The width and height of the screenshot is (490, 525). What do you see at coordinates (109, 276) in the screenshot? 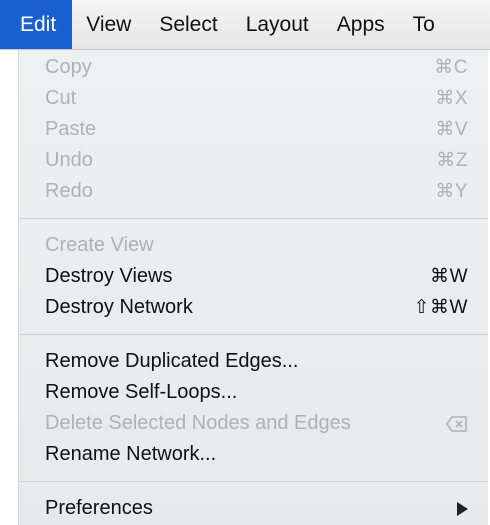
I see `menu-item-label: Destroy Views` at bounding box center [109, 276].